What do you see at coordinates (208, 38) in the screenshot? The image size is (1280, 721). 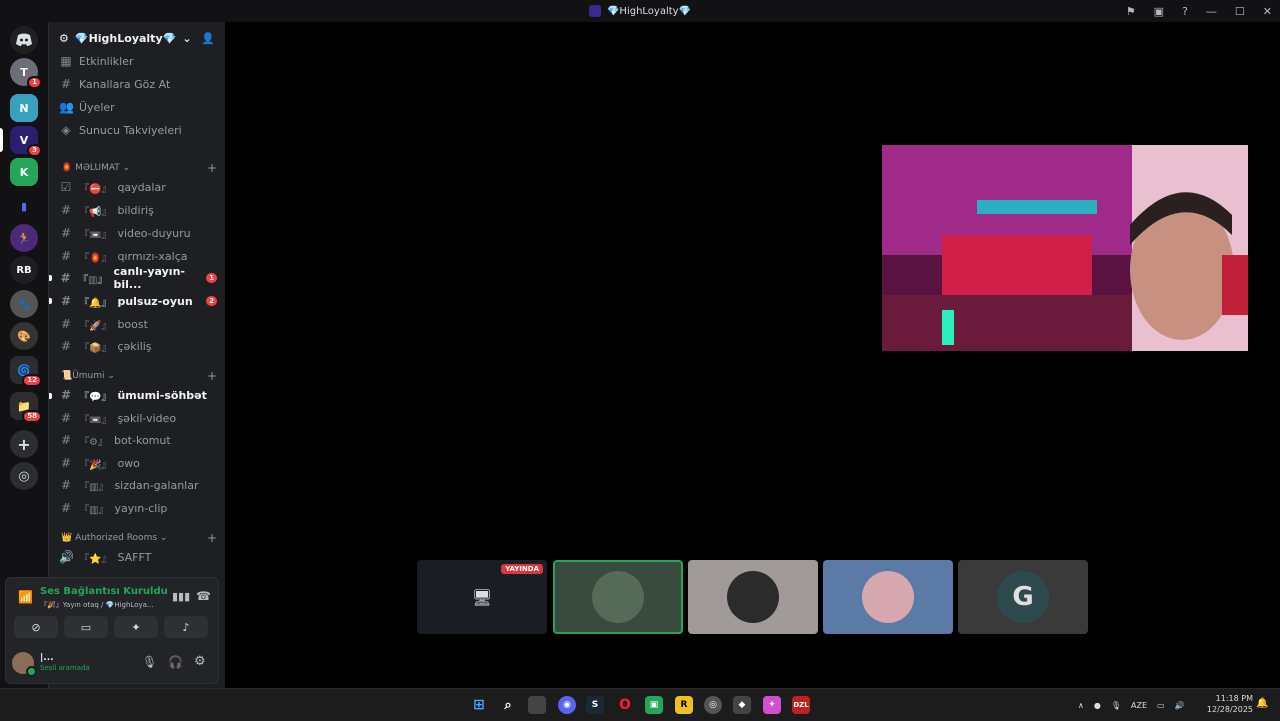 I see `add-user-icon: 👤` at bounding box center [208, 38].